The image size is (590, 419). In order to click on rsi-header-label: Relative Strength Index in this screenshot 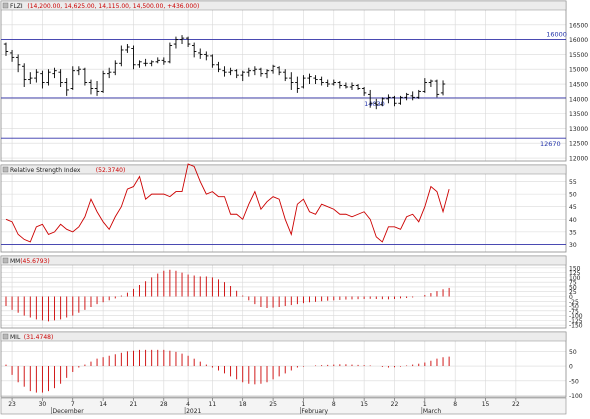, I will do `click(45, 170)`.